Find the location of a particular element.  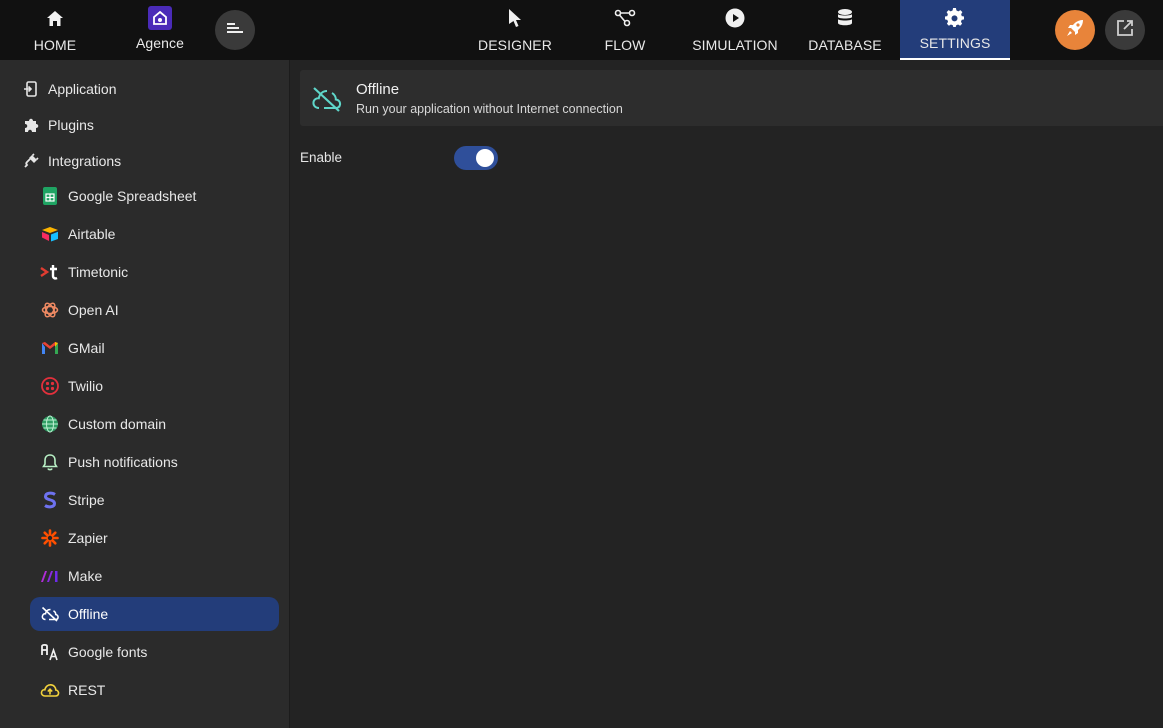

tab-database: DATABASE is located at coordinates (845, 30).